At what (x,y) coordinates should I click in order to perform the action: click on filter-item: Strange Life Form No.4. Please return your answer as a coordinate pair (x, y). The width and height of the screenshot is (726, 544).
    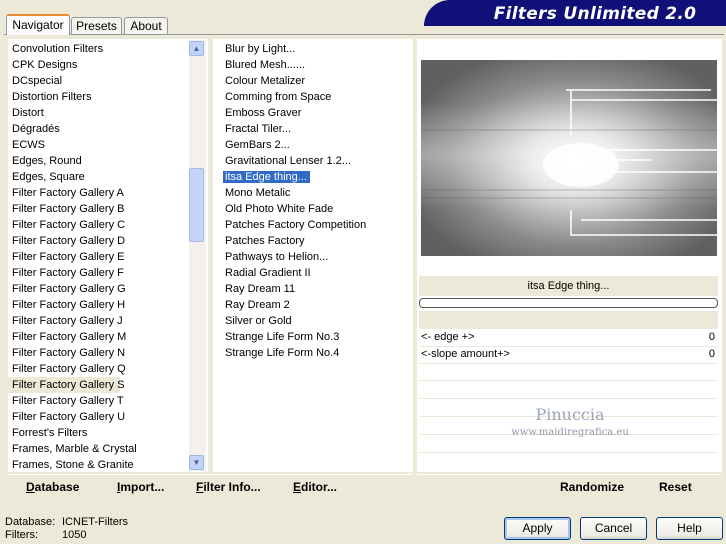
    Looking at the image, I should click on (316, 353).